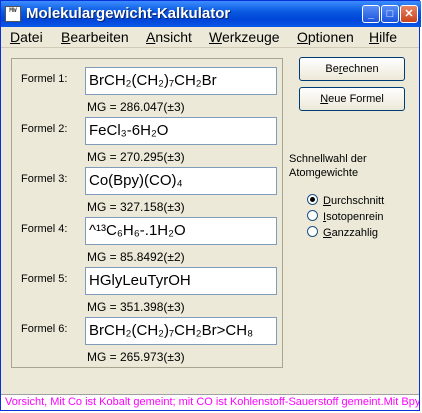 Image resolution: width=422 pixels, height=413 pixels. Describe the element at coordinates (181, 81) in the screenshot. I see `formula-1-input: BrCH₂(CH₂)₇CH₂Br` at that location.